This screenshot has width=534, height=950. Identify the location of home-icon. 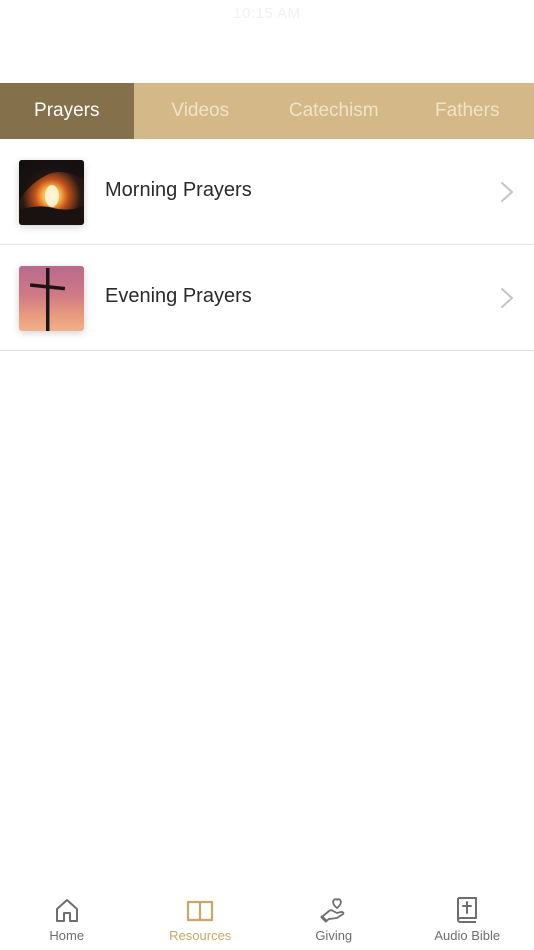
(66, 910).